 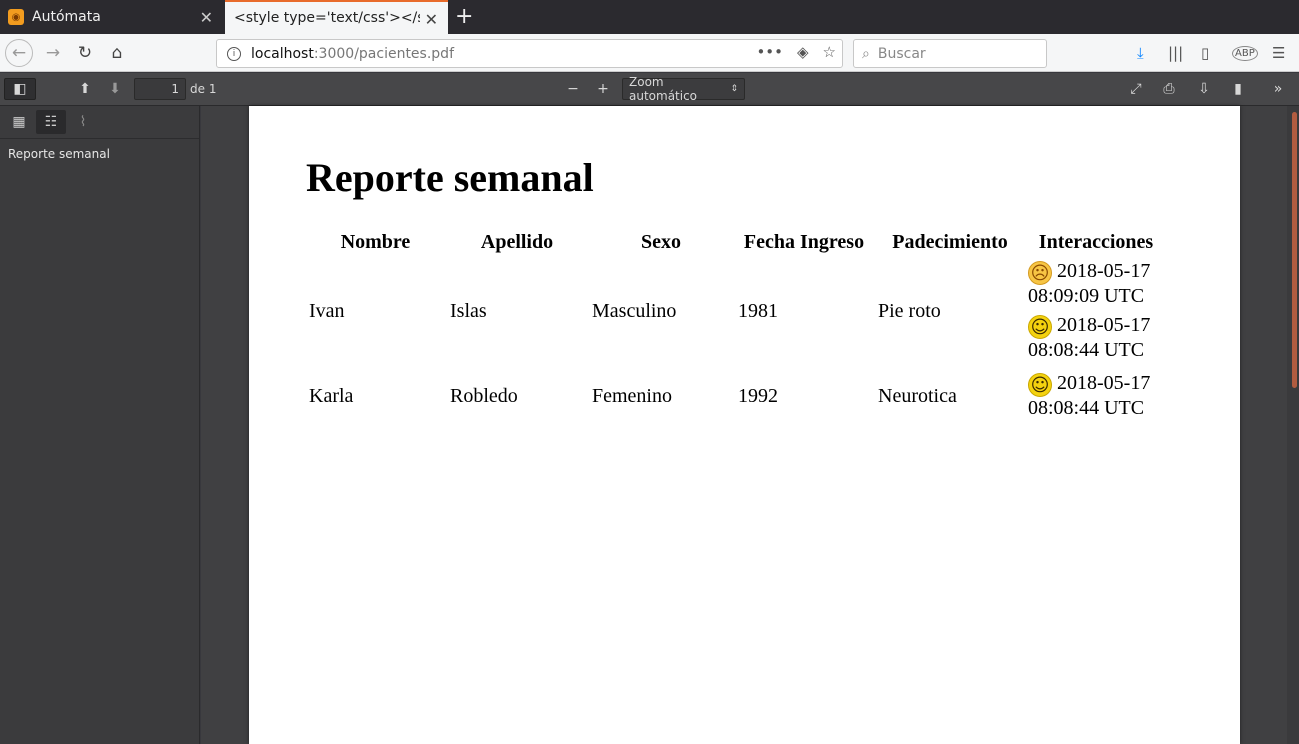 What do you see at coordinates (950, 241) in the screenshot?
I see `column-header: Padecimiento` at bounding box center [950, 241].